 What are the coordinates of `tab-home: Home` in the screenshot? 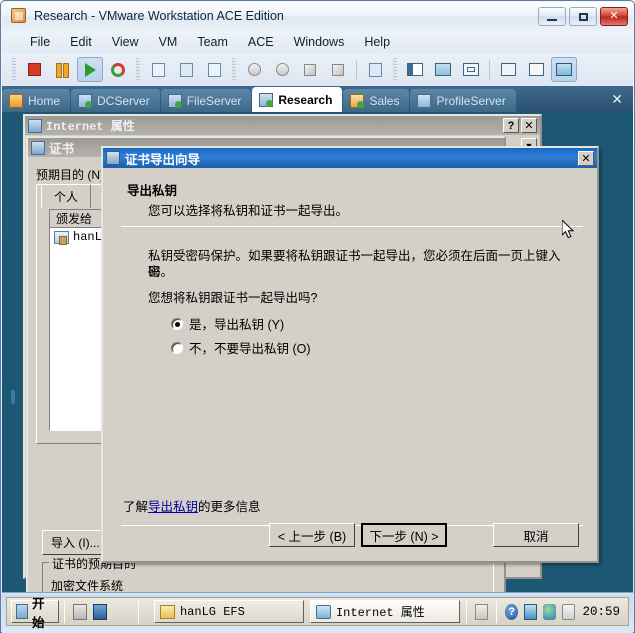 It's located at (36, 100).